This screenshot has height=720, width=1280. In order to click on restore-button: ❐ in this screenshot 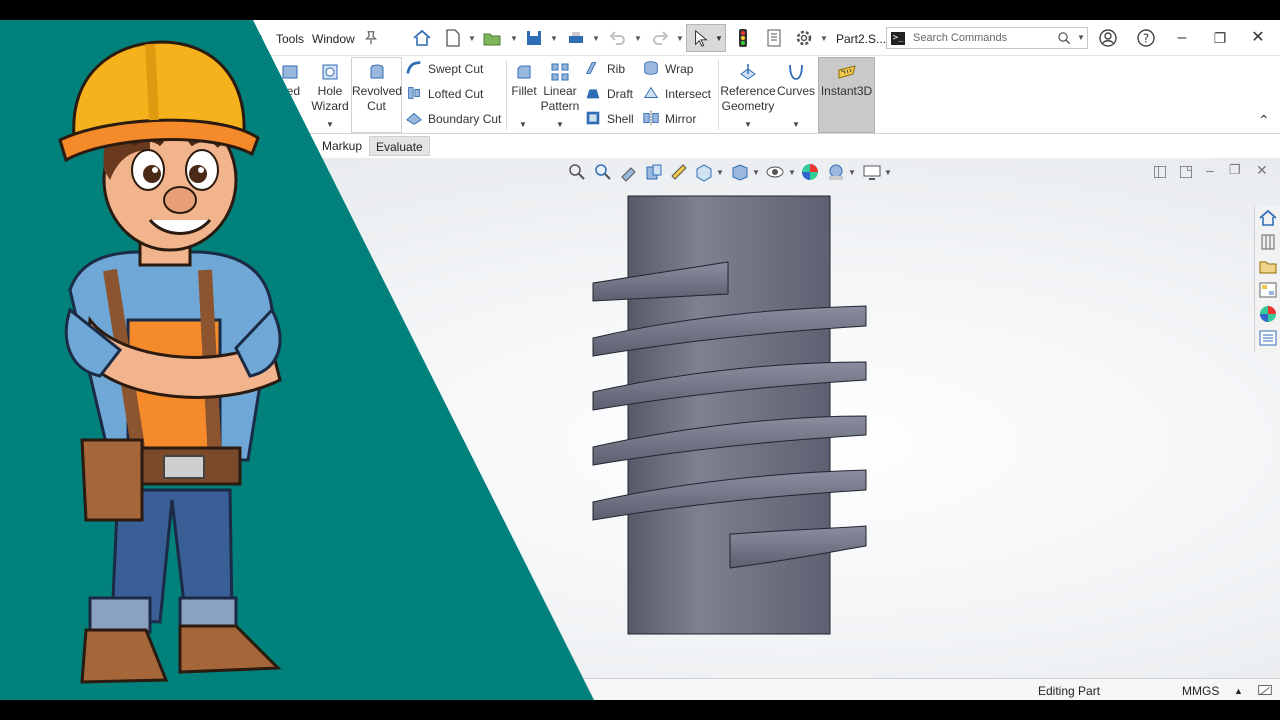, I will do `click(1220, 38)`.